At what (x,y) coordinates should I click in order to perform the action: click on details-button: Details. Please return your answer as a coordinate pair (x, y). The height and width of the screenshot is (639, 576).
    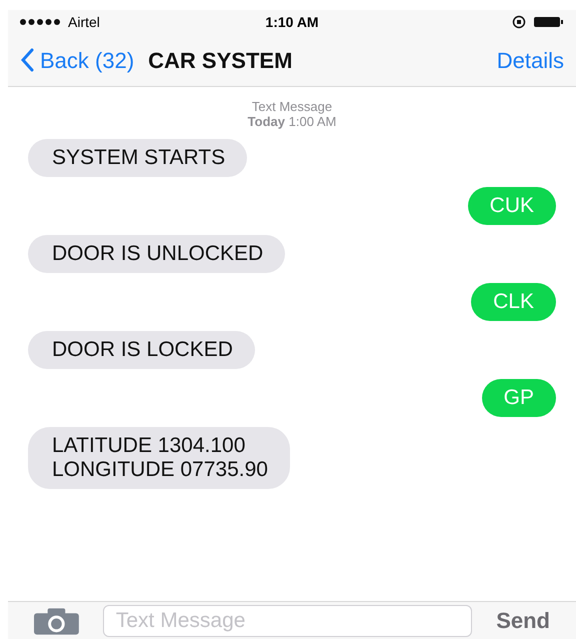
    Looking at the image, I should click on (530, 60).